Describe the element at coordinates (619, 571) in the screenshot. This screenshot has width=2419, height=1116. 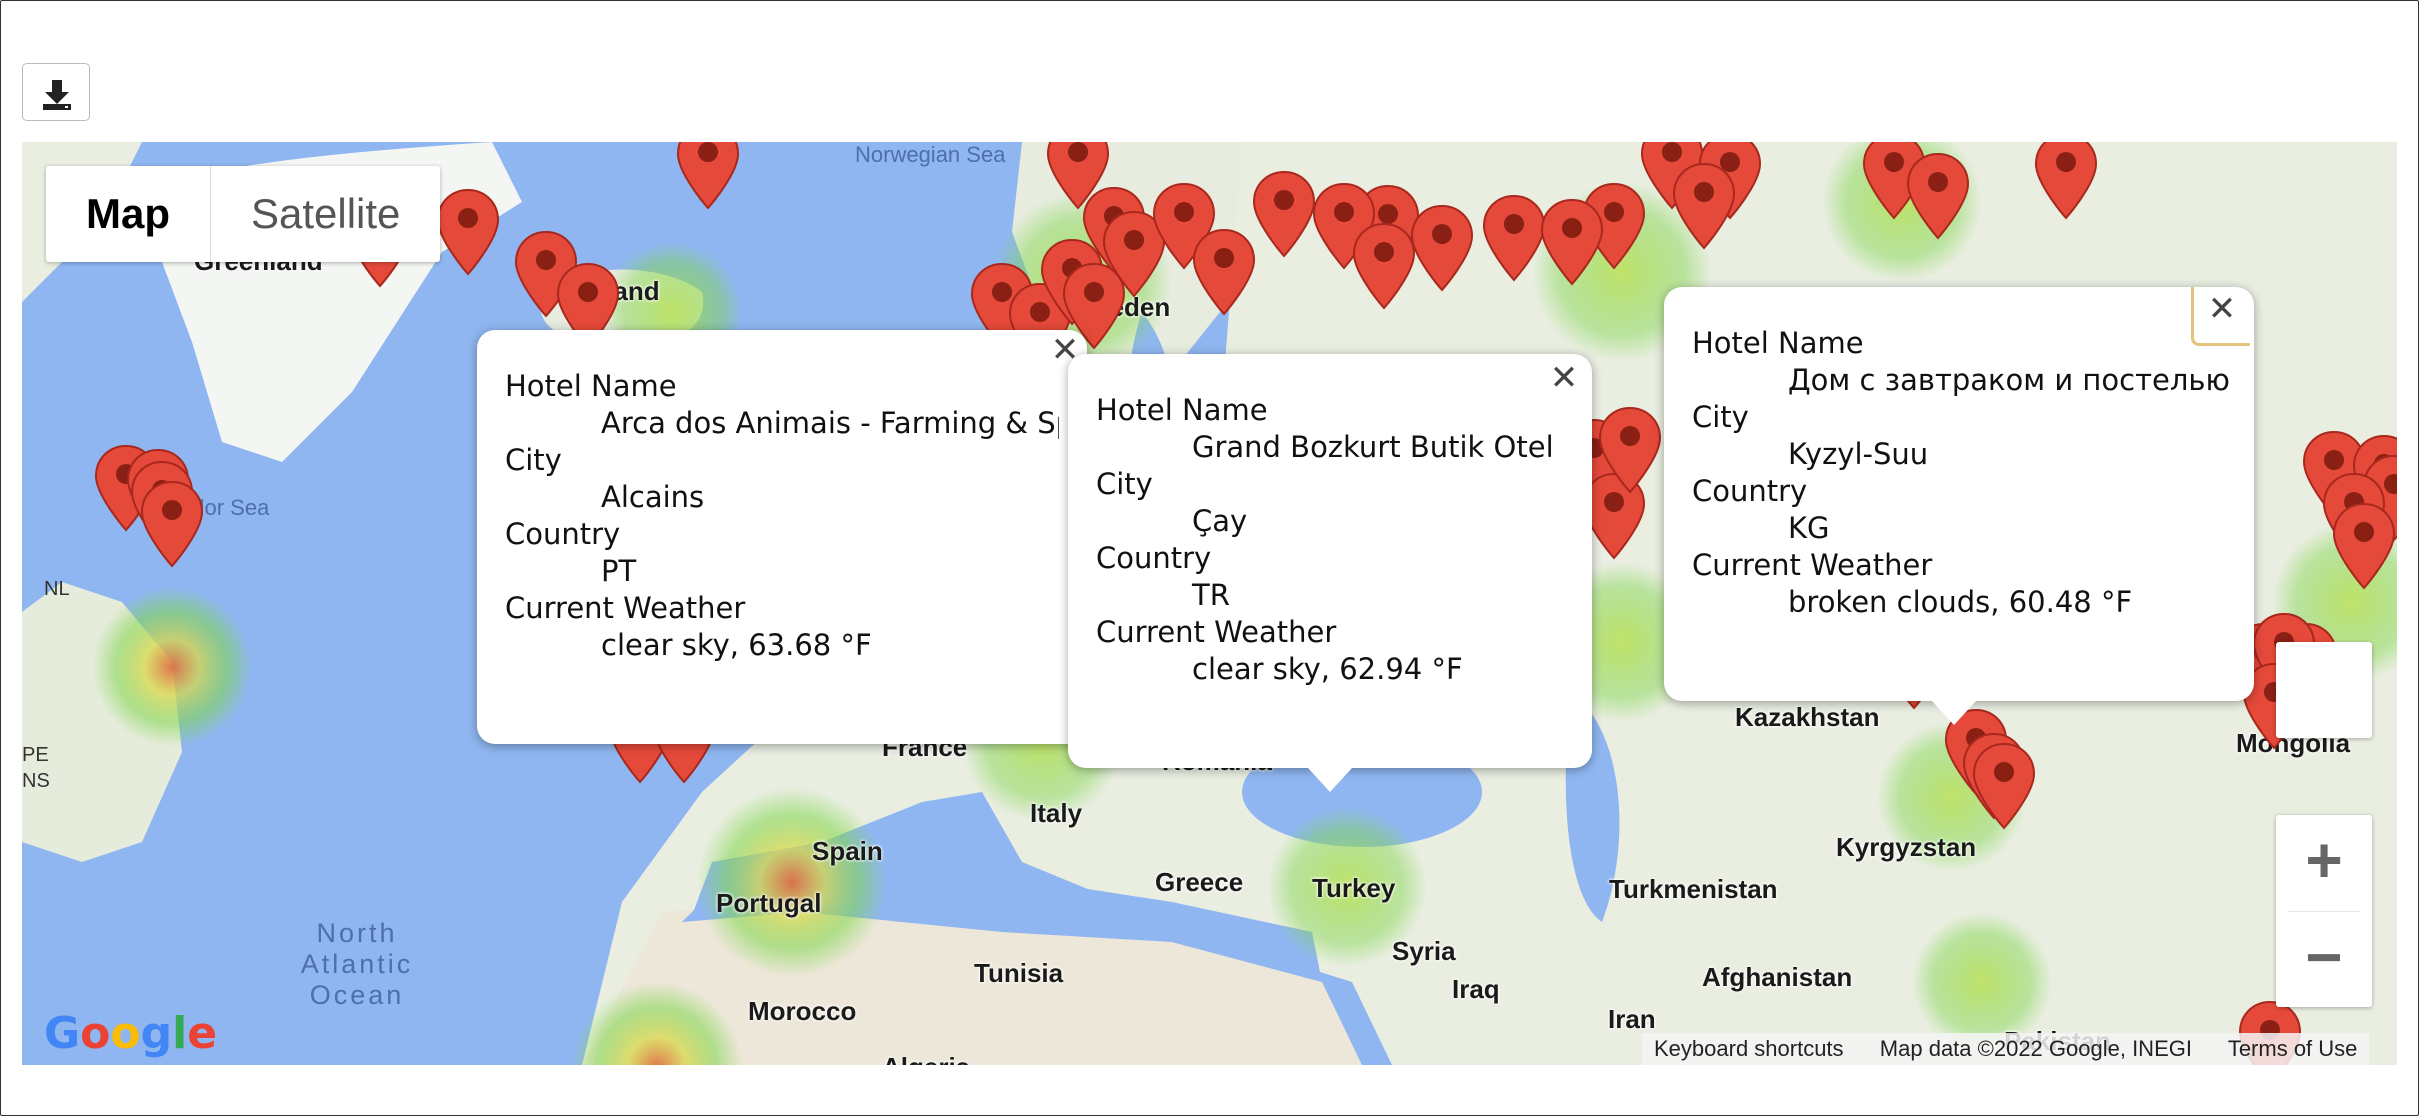
I see `country-value: PT` at that location.